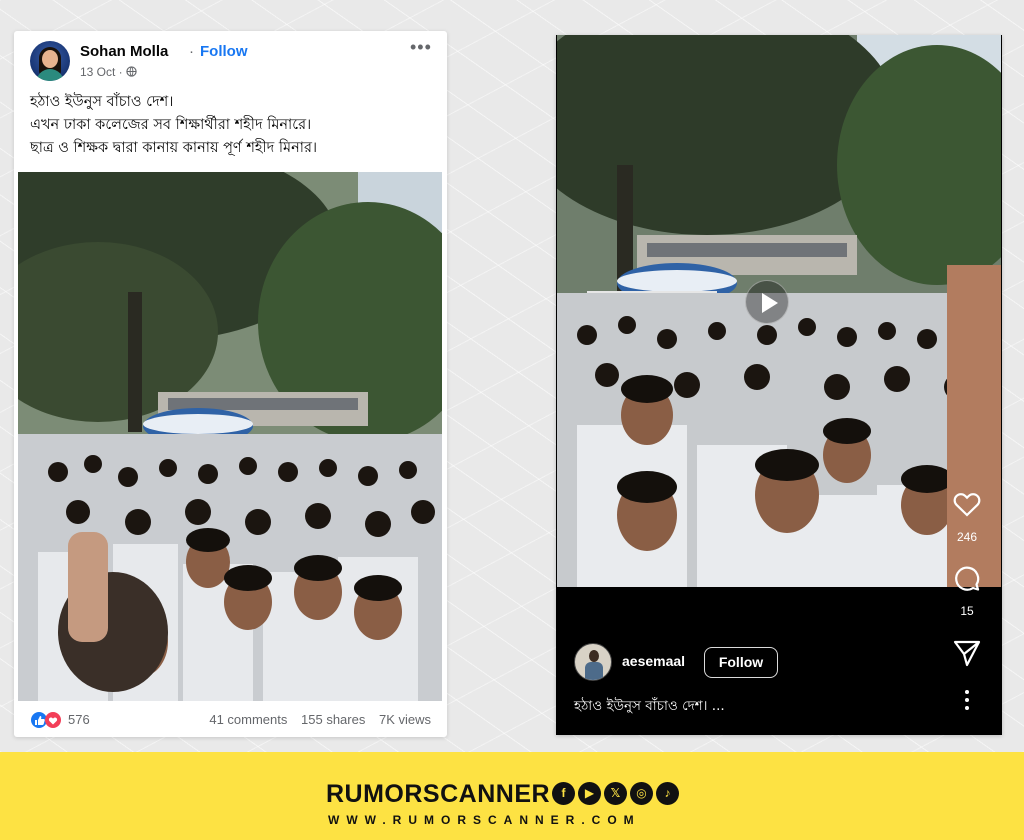 The width and height of the screenshot is (1024, 840). I want to click on social-icons: f ▶ 𝕏 ◎ ♪, so click(617, 794).